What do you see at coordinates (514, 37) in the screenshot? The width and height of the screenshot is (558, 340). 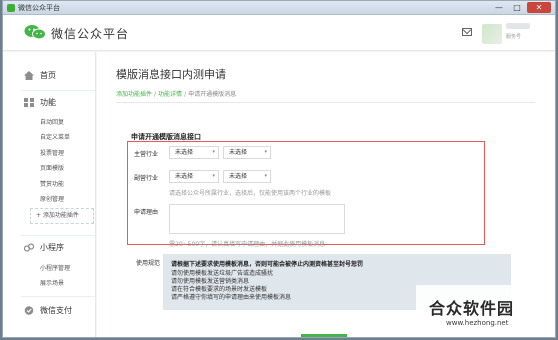 I see `account-type: 服务号` at bounding box center [514, 37].